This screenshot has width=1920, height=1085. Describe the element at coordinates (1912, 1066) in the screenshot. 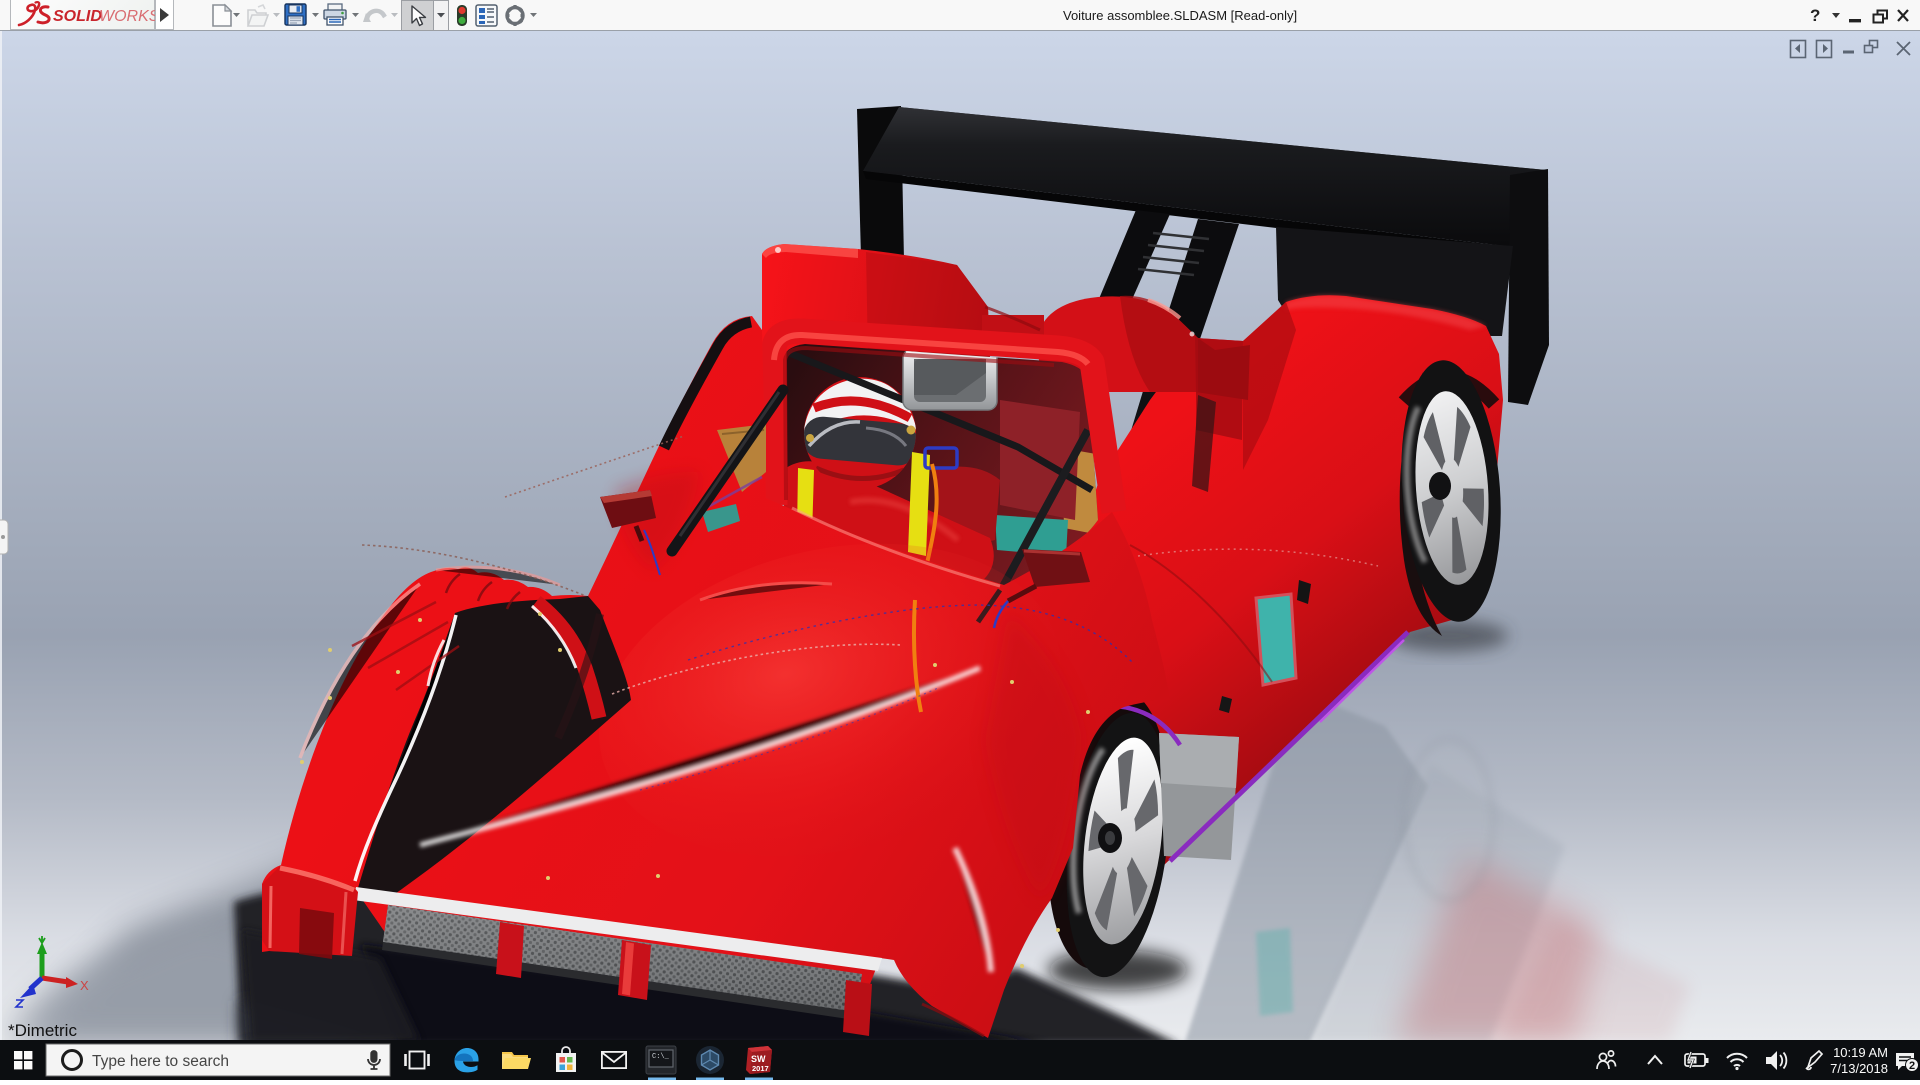

I see `svg-text: 2` at that location.